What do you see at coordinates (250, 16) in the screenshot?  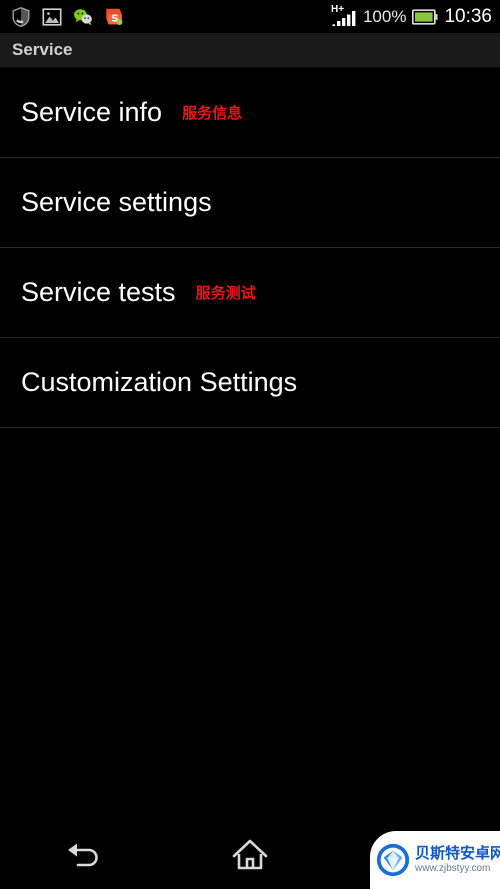 I see `status-bar: S H+ 100% 10:36` at bounding box center [250, 16].